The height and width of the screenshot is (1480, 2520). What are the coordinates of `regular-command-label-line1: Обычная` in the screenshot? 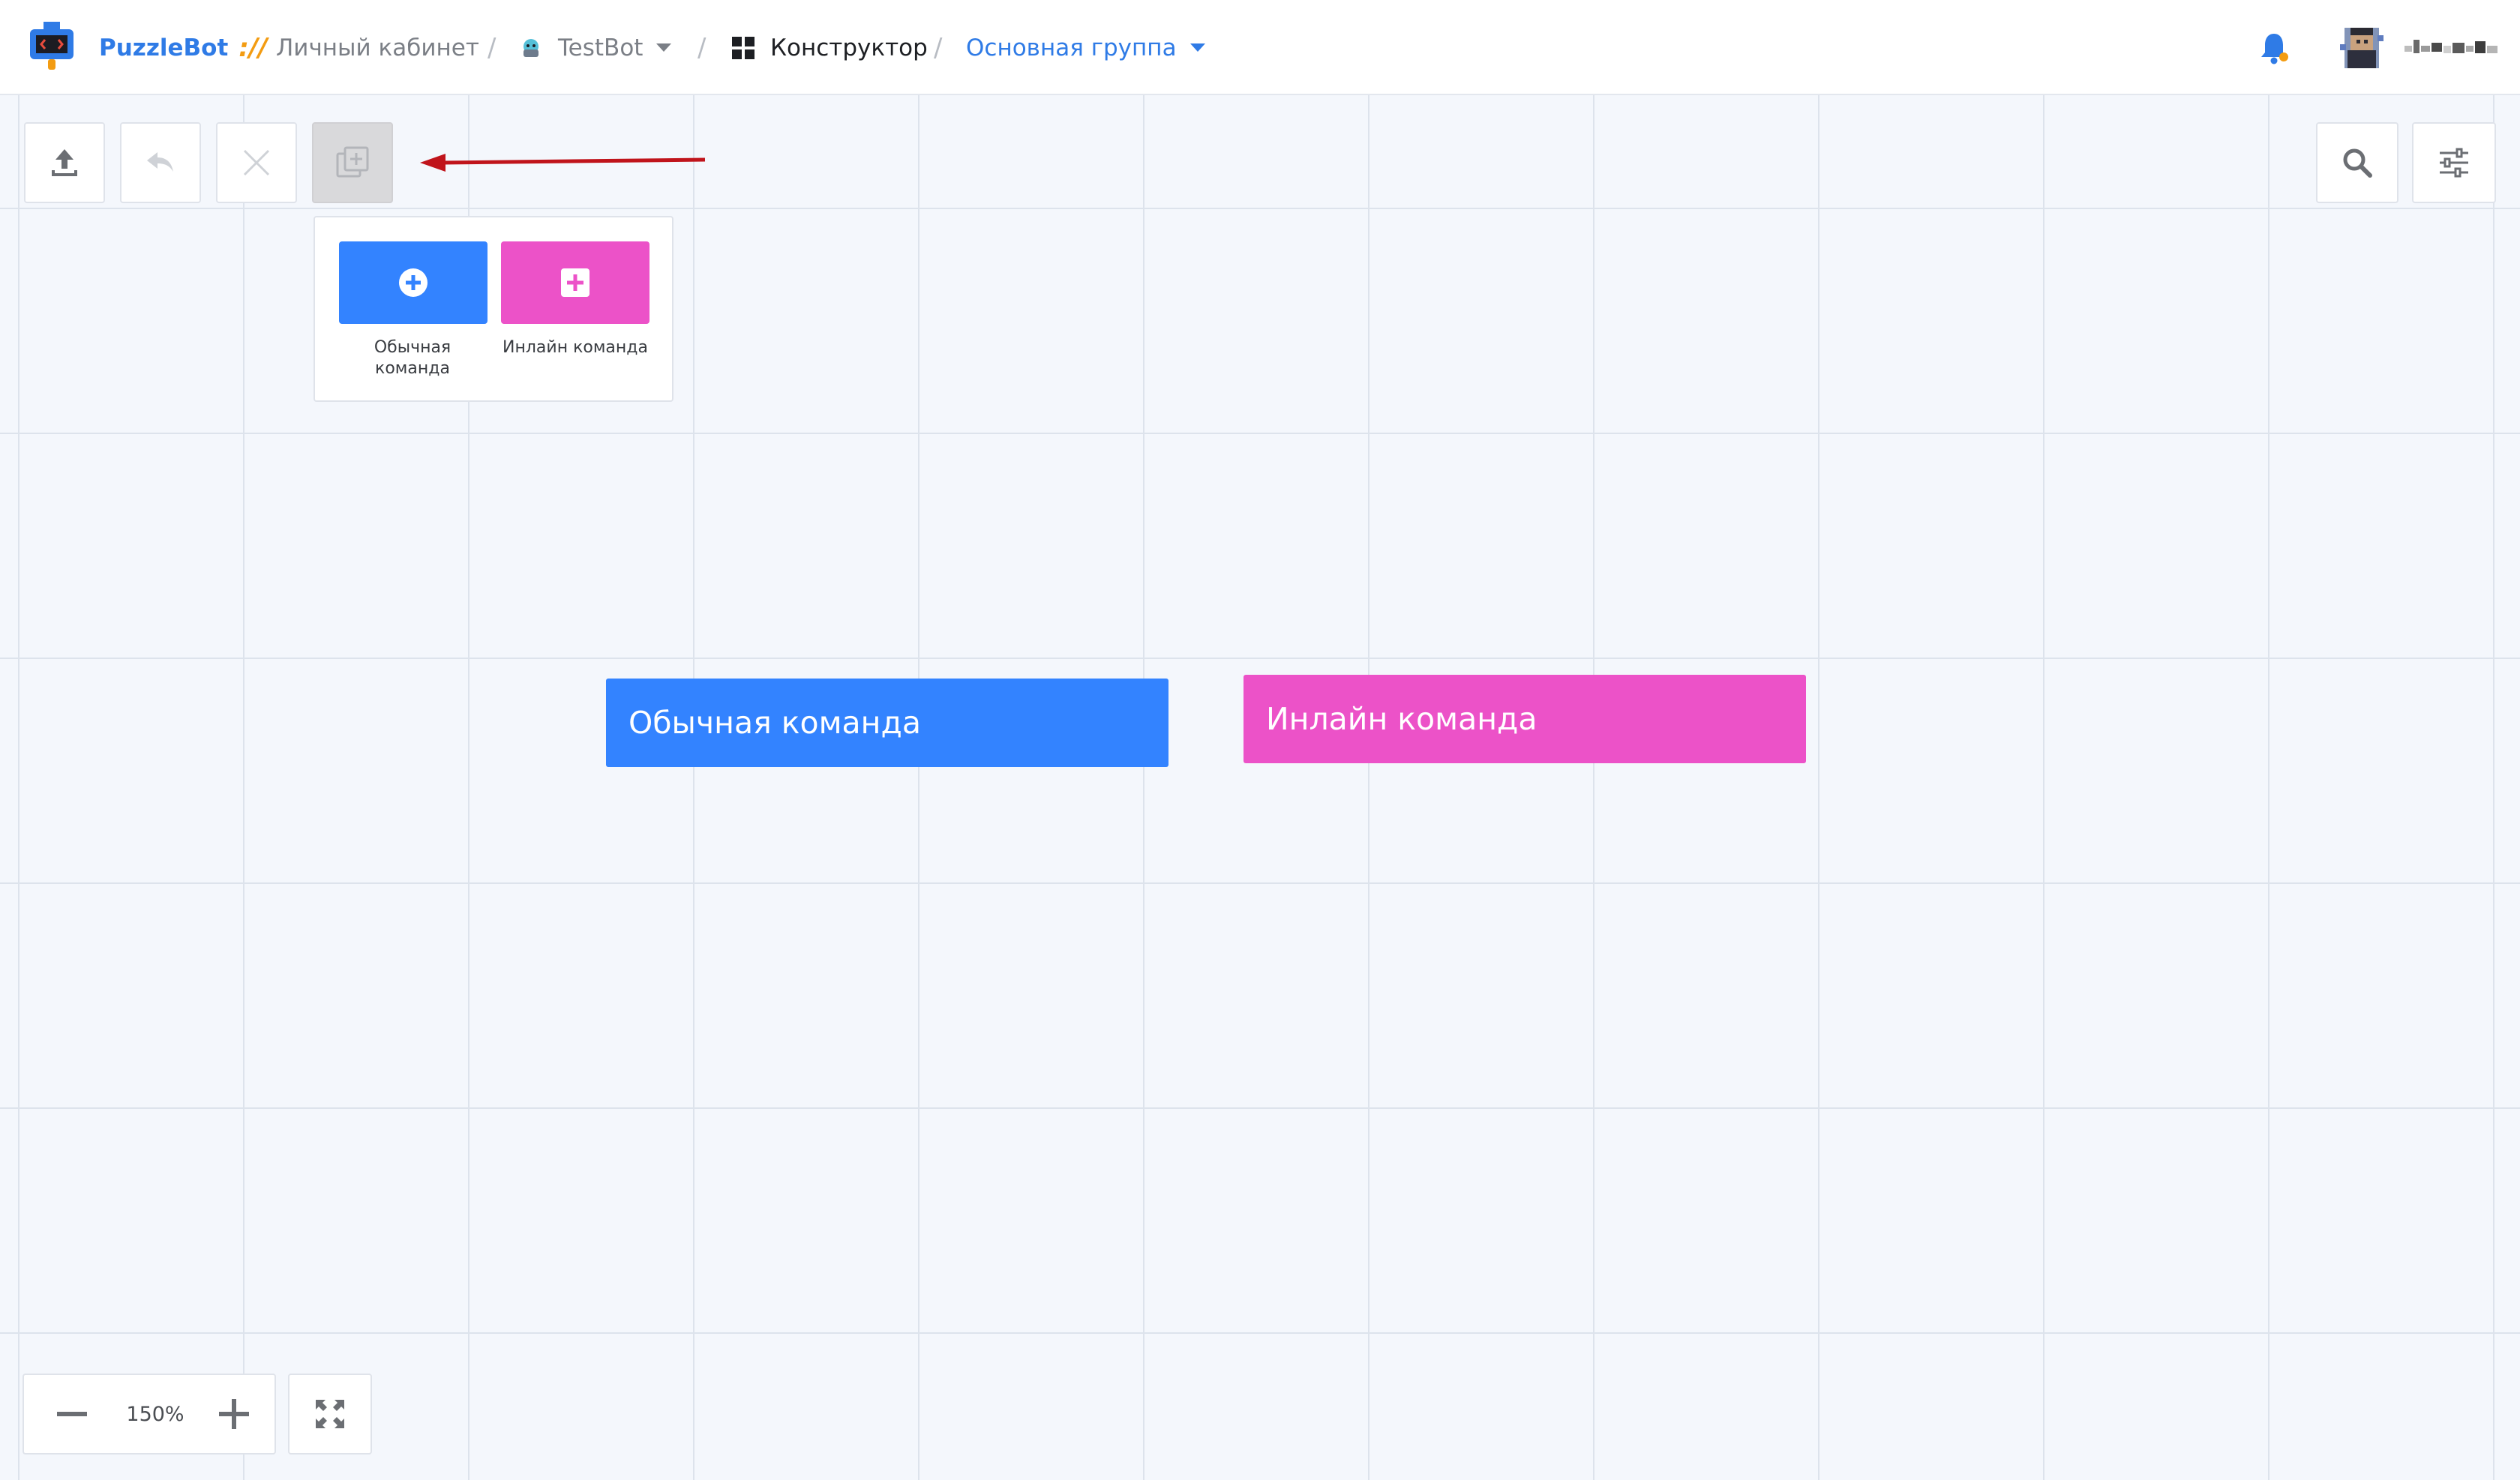 It's located at (413, 347).